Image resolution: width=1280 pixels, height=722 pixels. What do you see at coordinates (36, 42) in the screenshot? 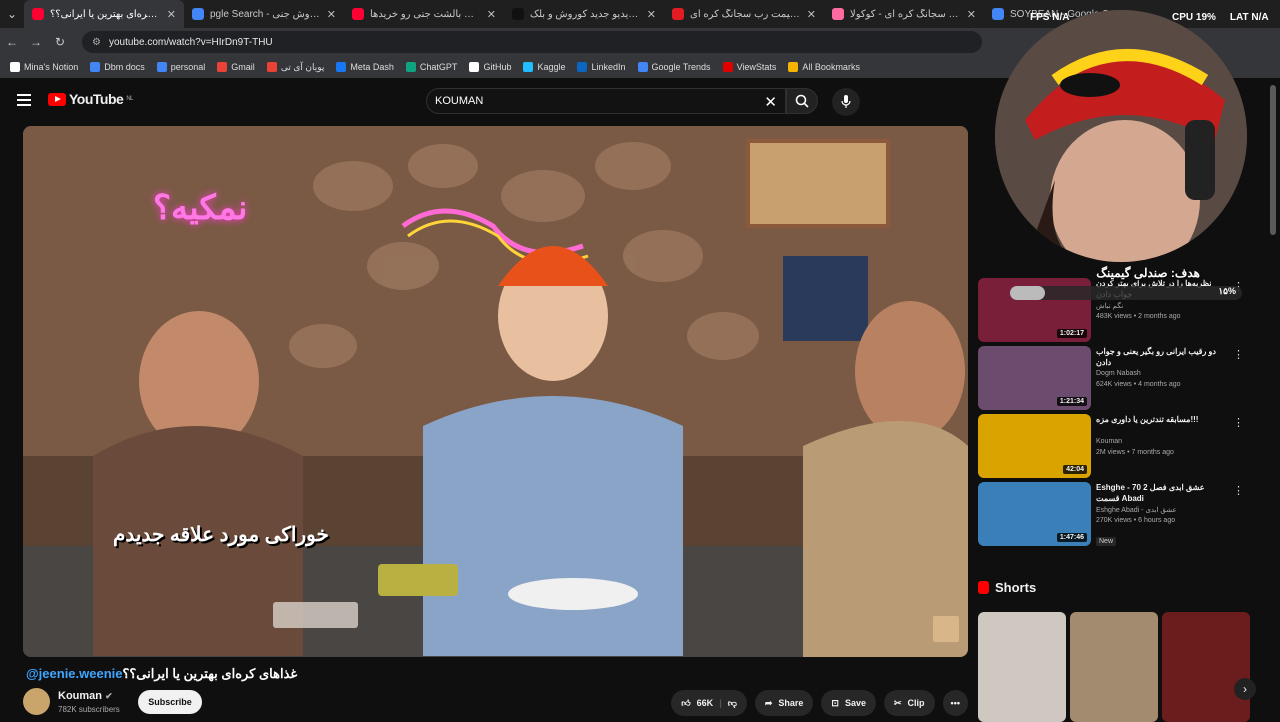
I see `forward-icon: →` at bounding box center [36, 42].